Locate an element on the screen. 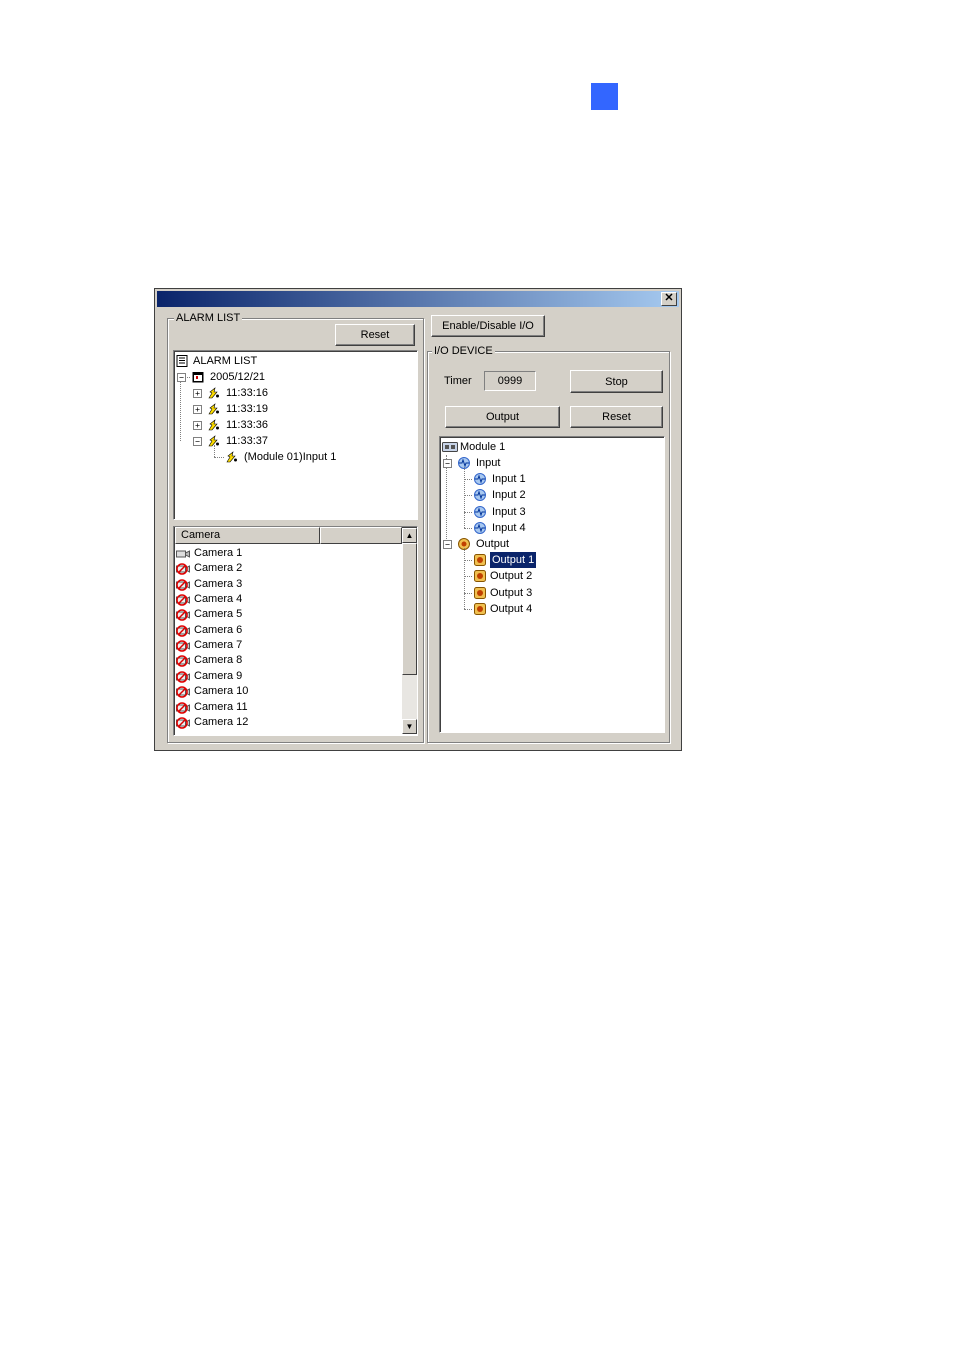  close-icon: ✕ is located at coordinates (669, 298).